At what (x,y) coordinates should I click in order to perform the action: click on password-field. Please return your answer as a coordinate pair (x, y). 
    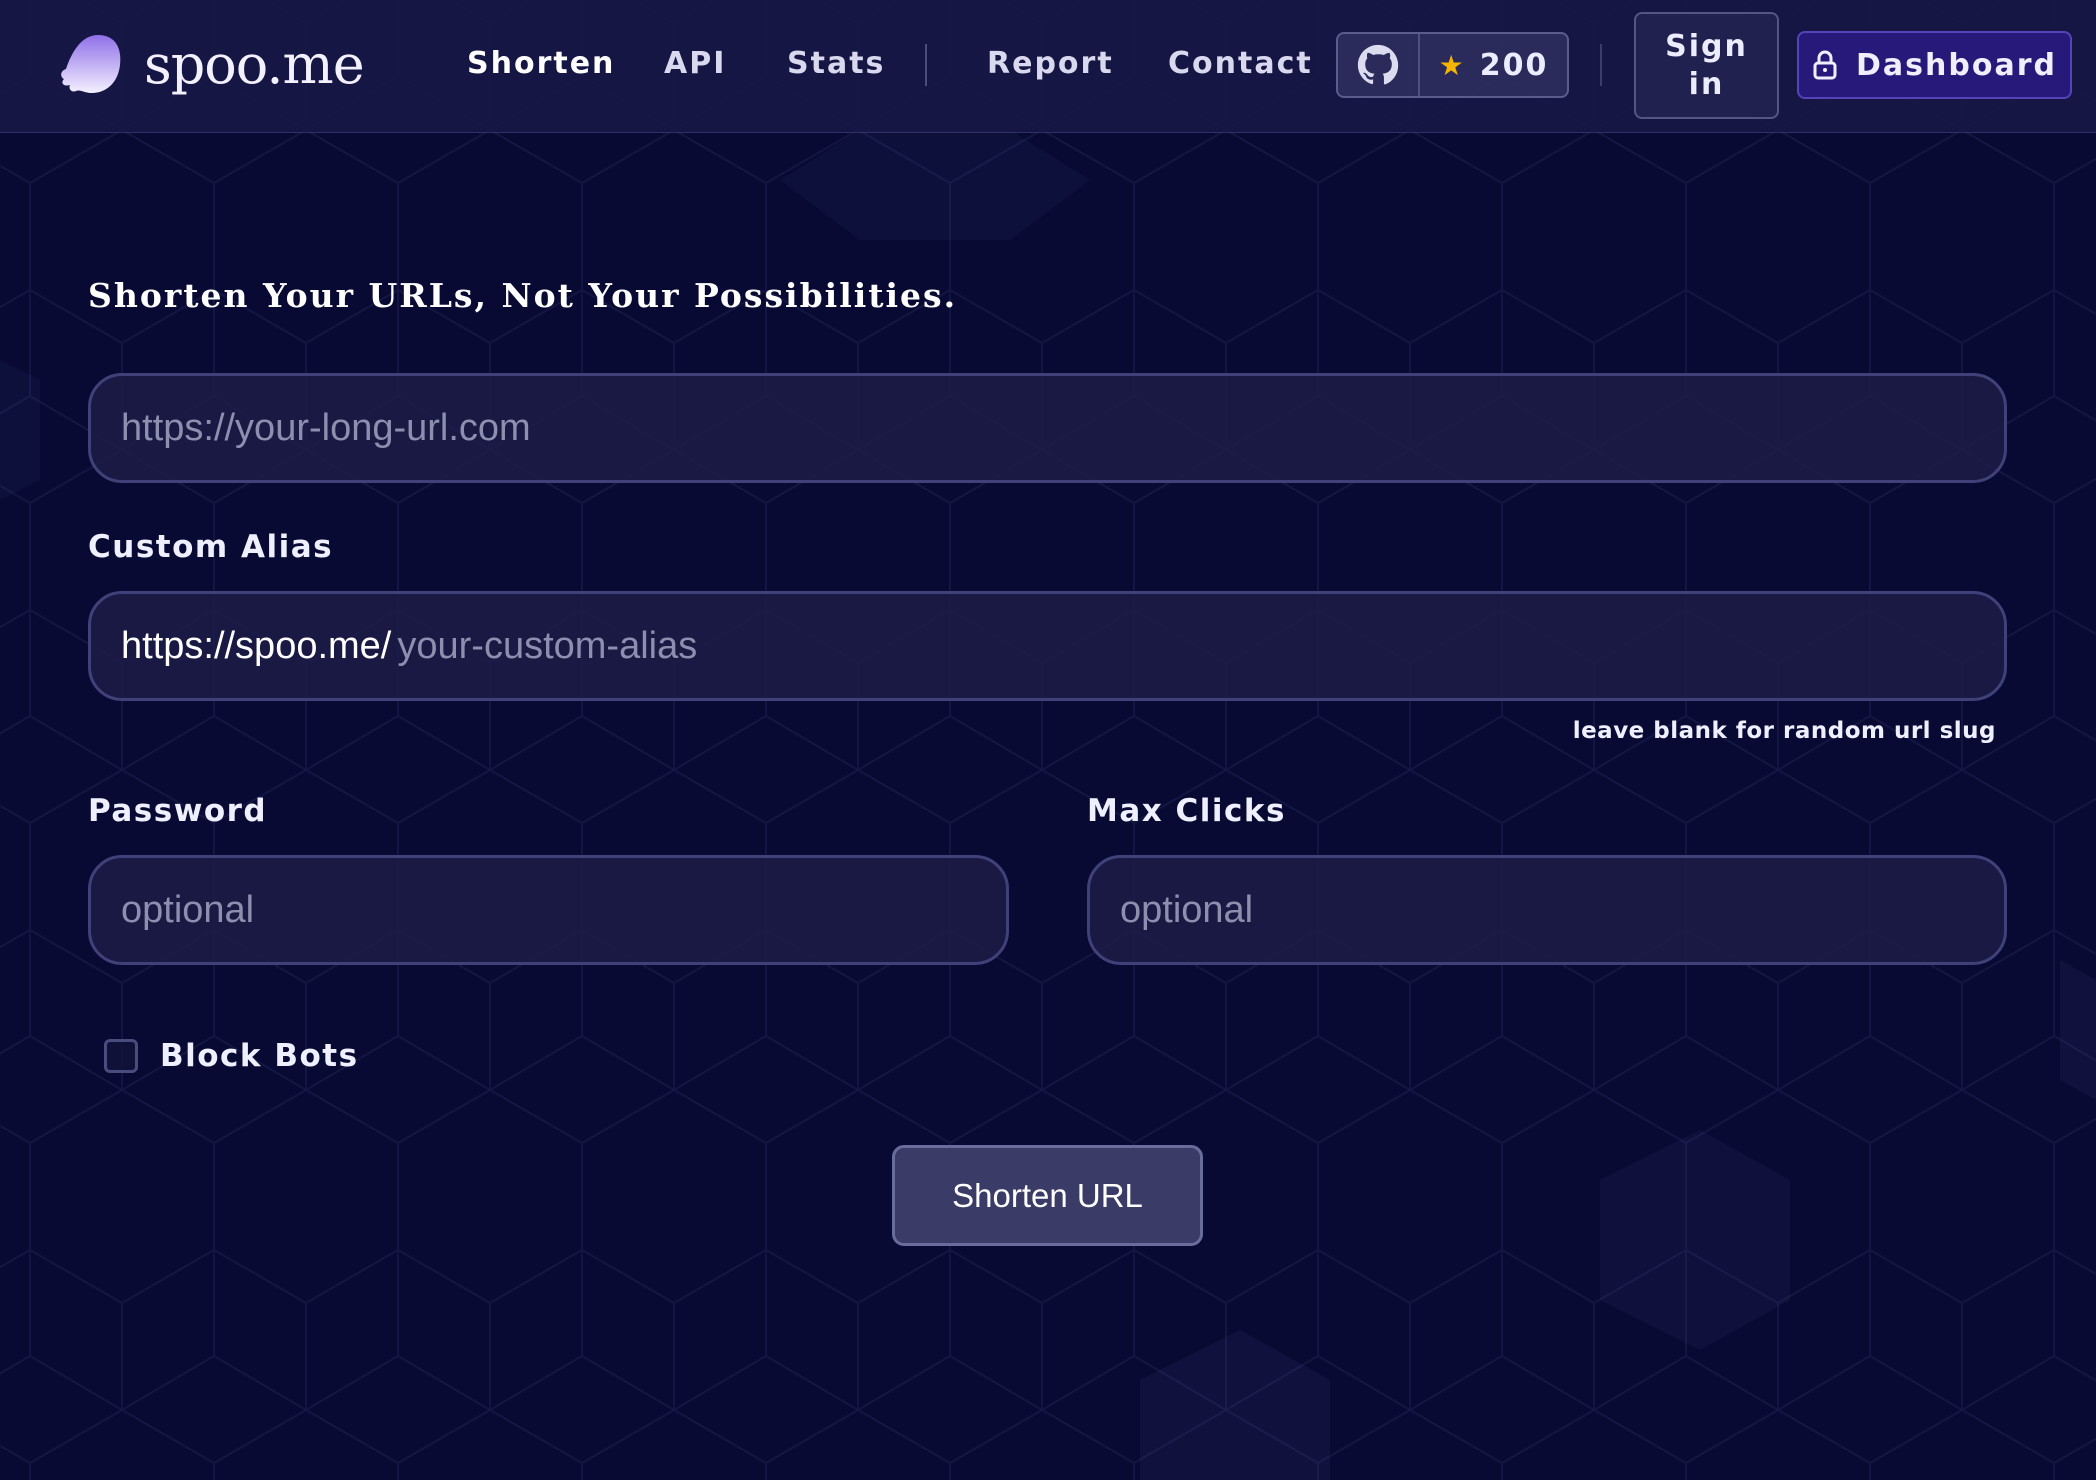
    Looking at the image, I should click on (548, 910).